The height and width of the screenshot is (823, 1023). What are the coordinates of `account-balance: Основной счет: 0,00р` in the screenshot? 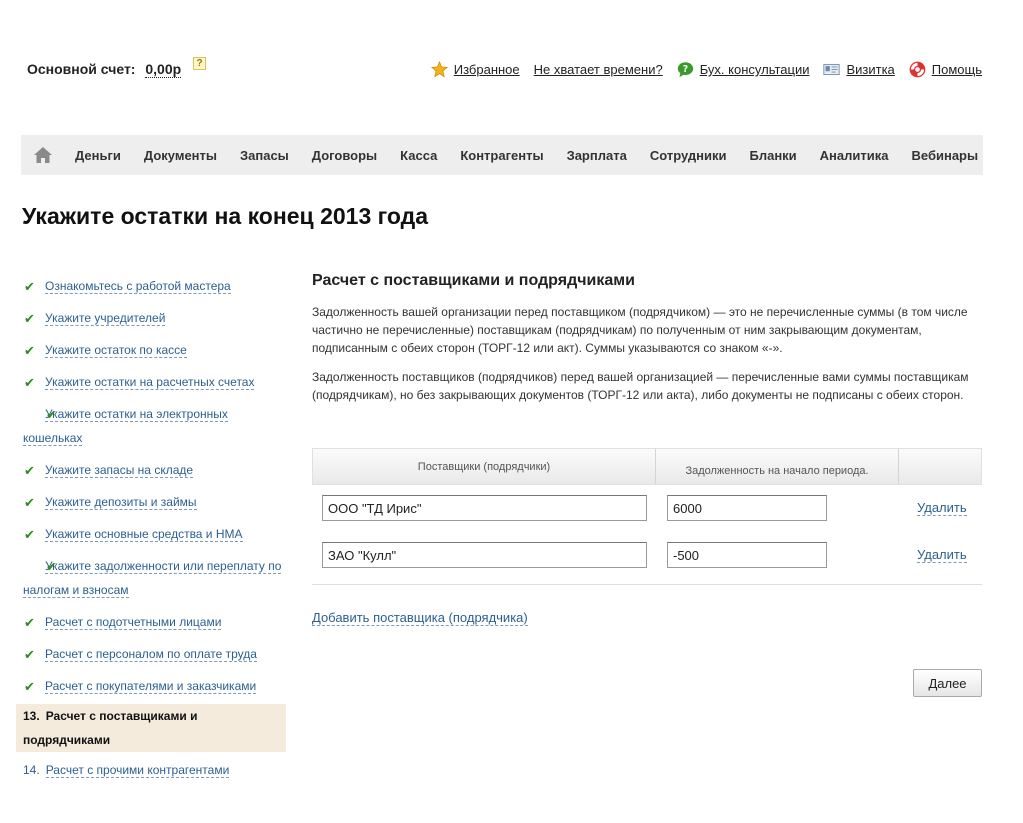 It's located at (104, 69).